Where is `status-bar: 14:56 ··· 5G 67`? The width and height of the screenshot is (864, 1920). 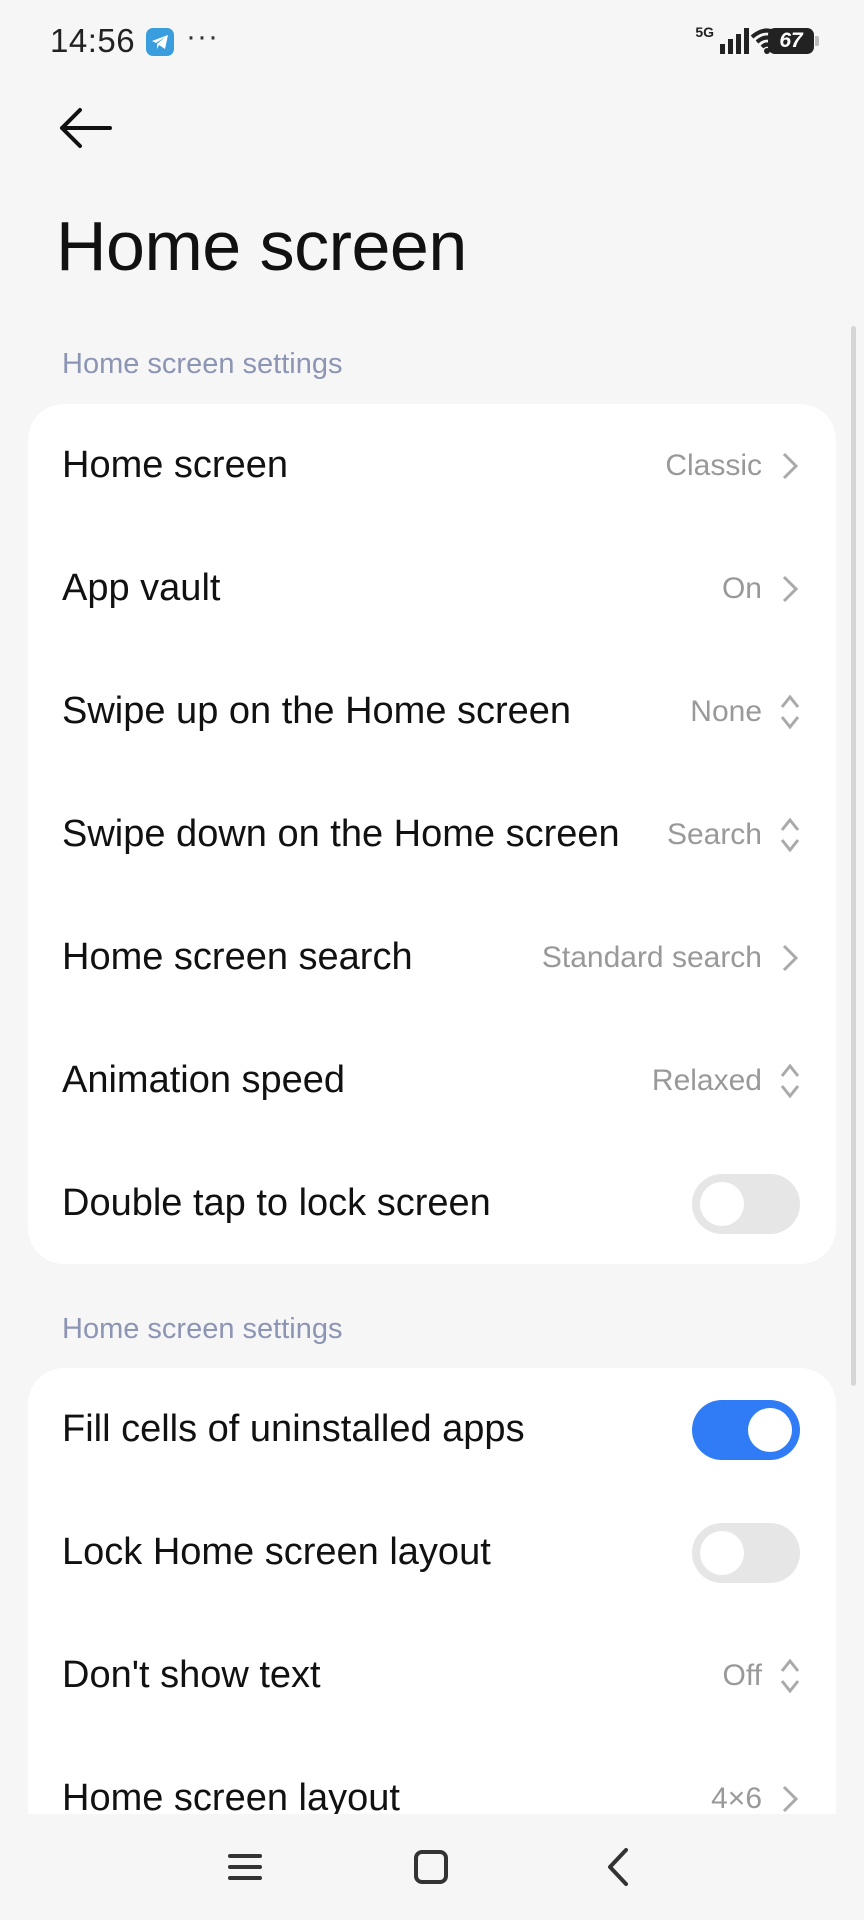 status-bar: 14:56 ··· 5G 67 is located at coordinates (432, 42).